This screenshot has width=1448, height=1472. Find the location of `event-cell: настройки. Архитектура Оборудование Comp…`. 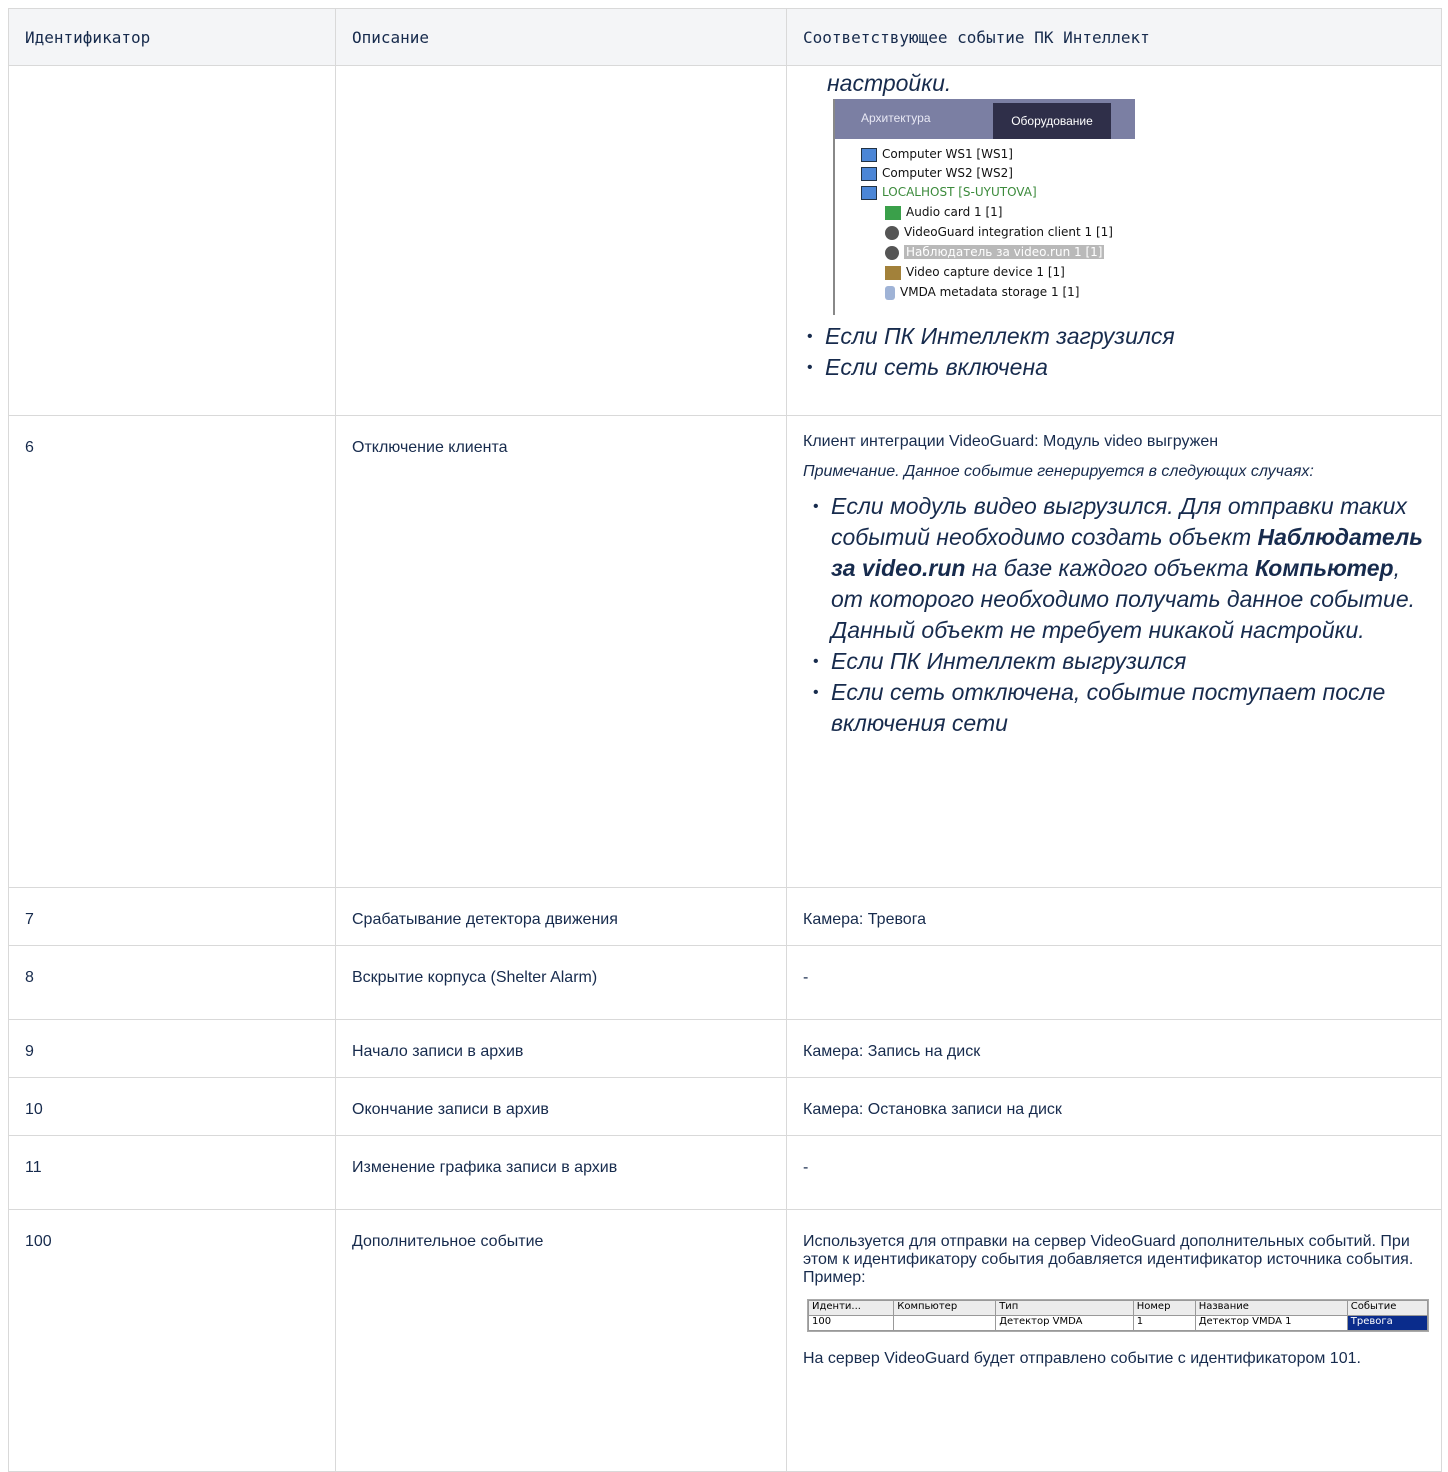

event-cell: настройки. Архитектура Оборудование Comp… is located at coordinates (1114, 240).